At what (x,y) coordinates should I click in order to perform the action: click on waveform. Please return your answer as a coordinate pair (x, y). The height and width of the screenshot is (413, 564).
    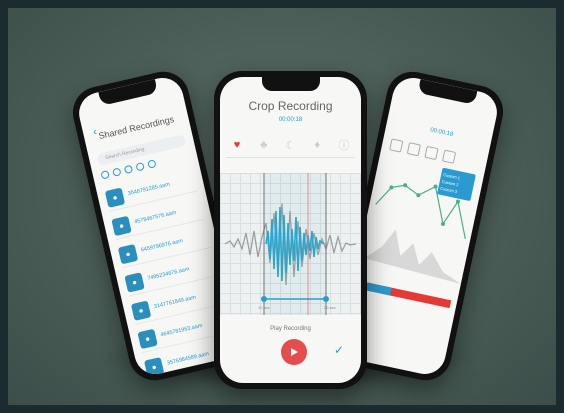
    Looking at the image, I should click on (290, 244).